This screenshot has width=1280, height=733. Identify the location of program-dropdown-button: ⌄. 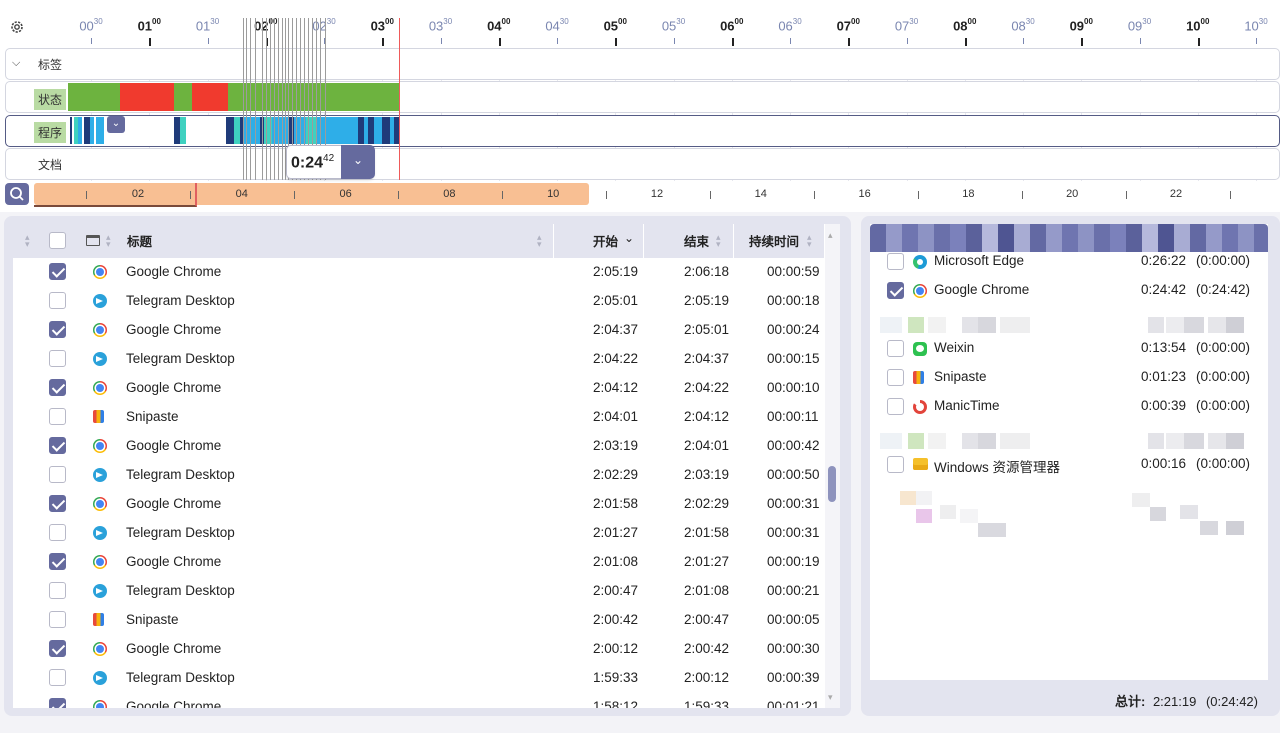
(116, 124).